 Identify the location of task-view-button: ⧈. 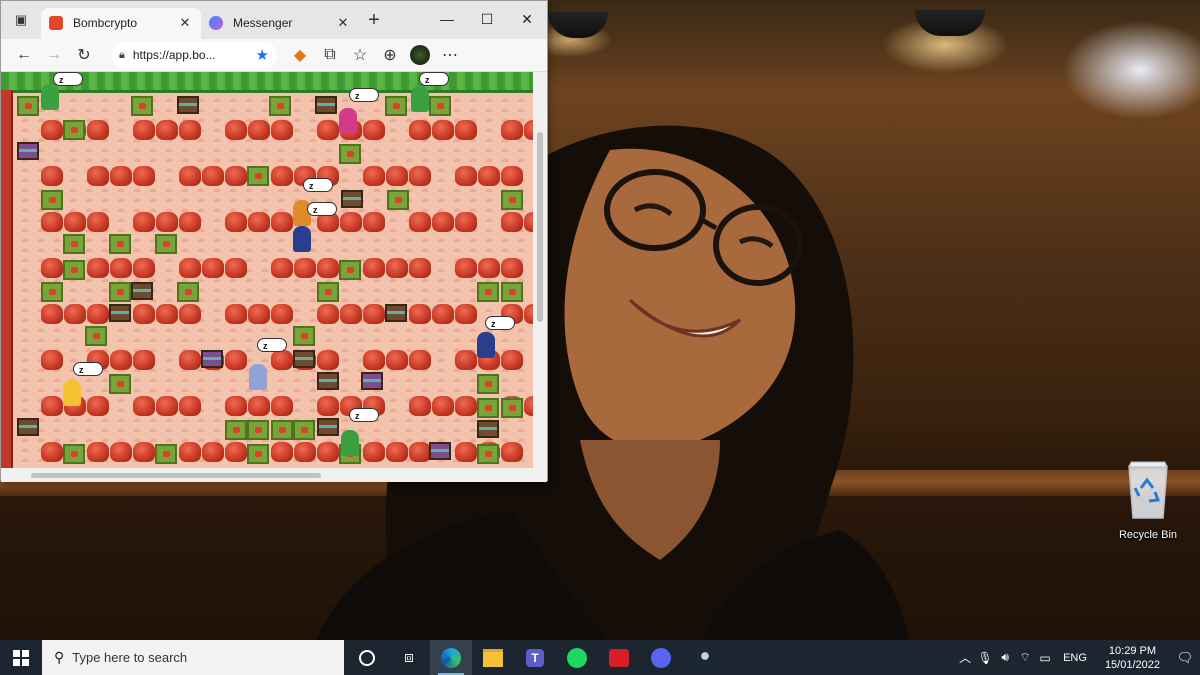
(409, 657).